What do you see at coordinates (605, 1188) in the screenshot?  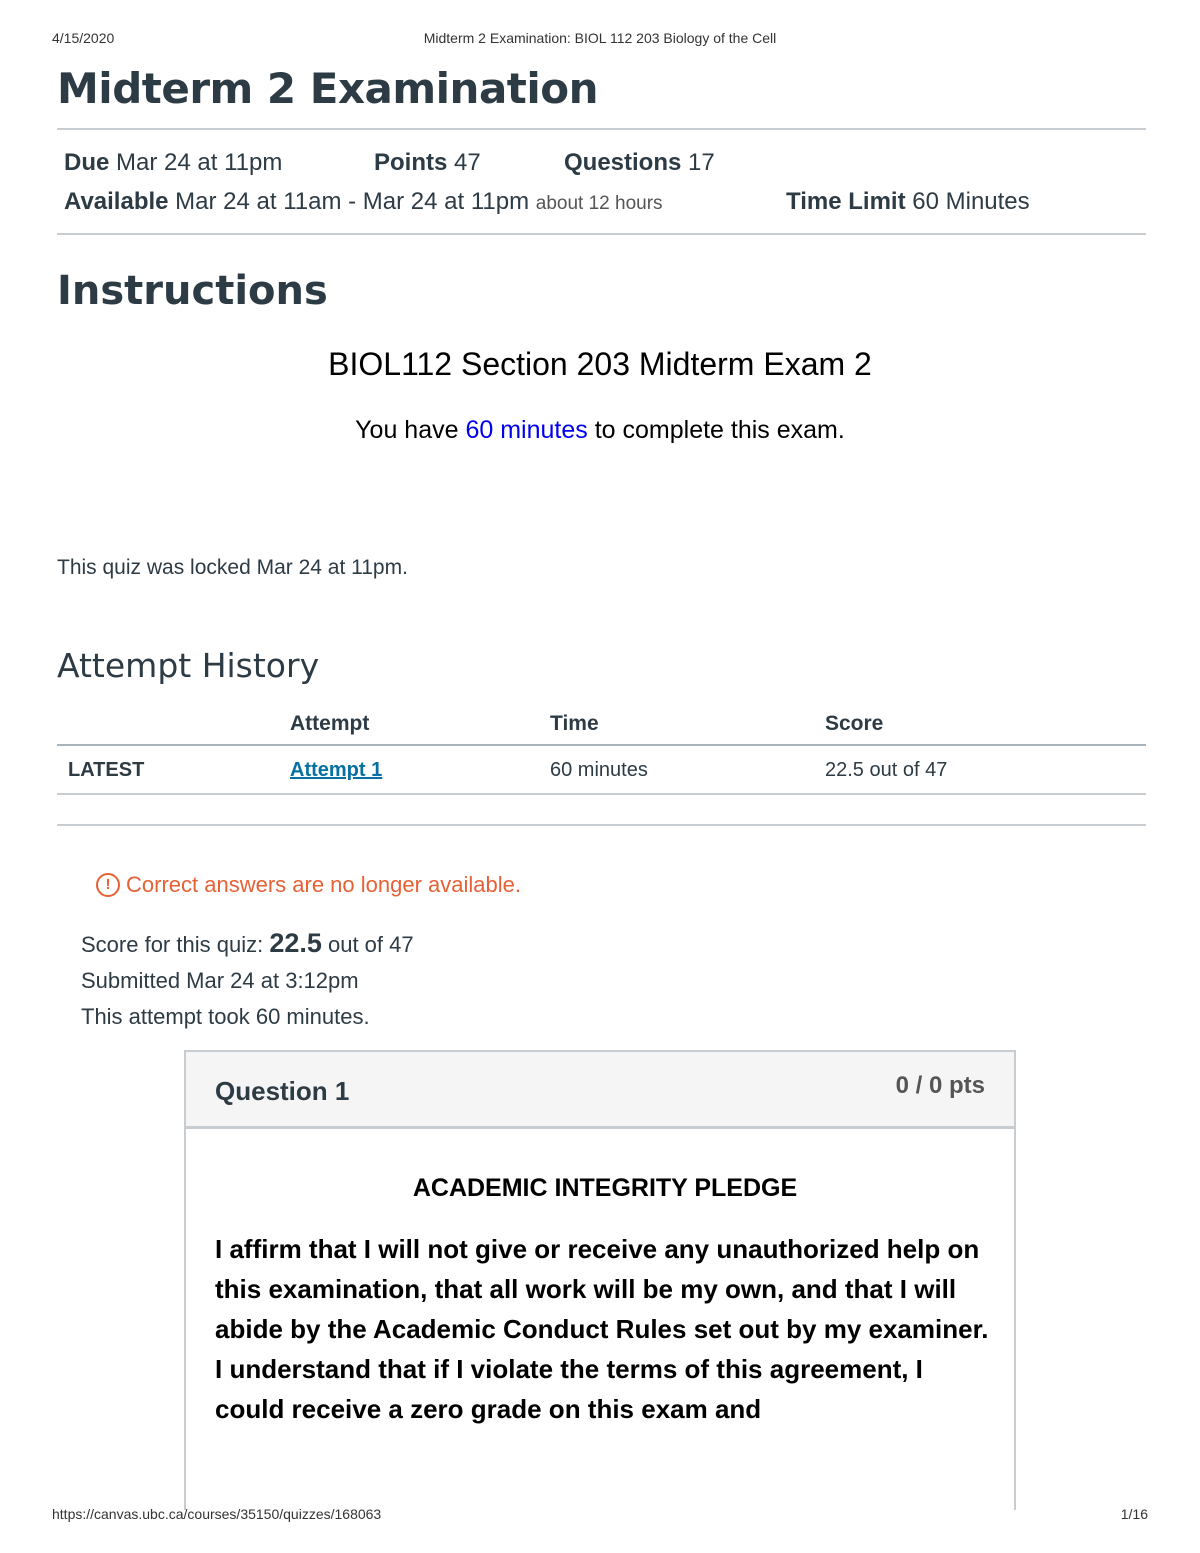 I see `pledge-heading: ACADEMIC INTEGRITY PLEDGE` at bounding box center [605, 1188].